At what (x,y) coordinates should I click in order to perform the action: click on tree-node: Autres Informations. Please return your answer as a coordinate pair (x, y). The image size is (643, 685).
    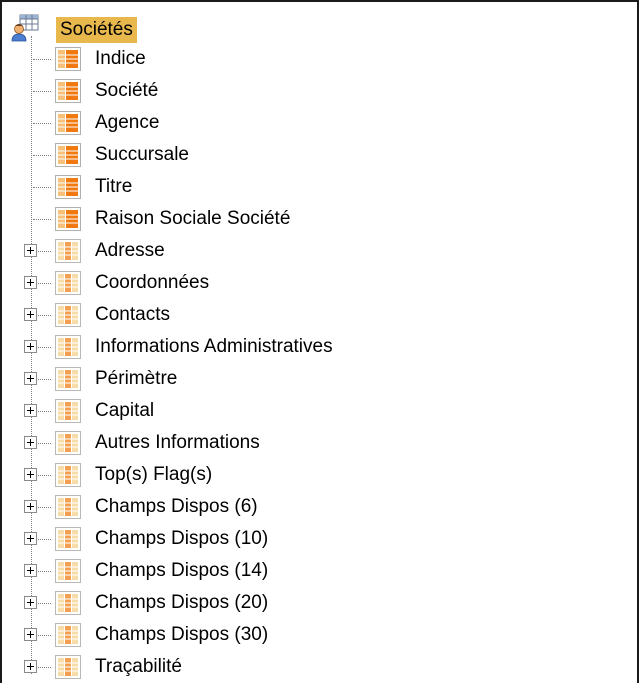
    Looking at the image, I should click on (310, 443).